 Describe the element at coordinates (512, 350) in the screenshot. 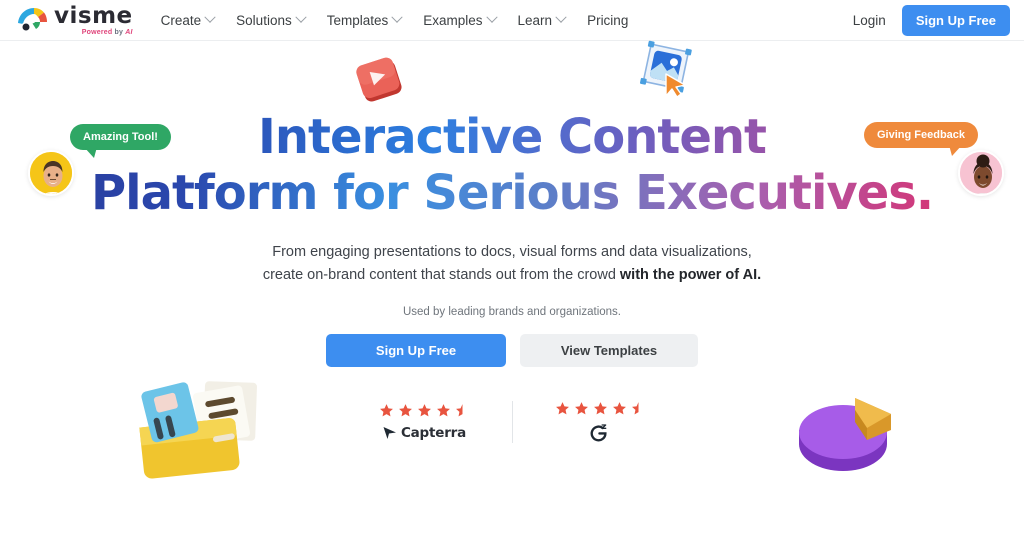

I see `hero-cta-row: Sign Up Free View Templates` at that location.